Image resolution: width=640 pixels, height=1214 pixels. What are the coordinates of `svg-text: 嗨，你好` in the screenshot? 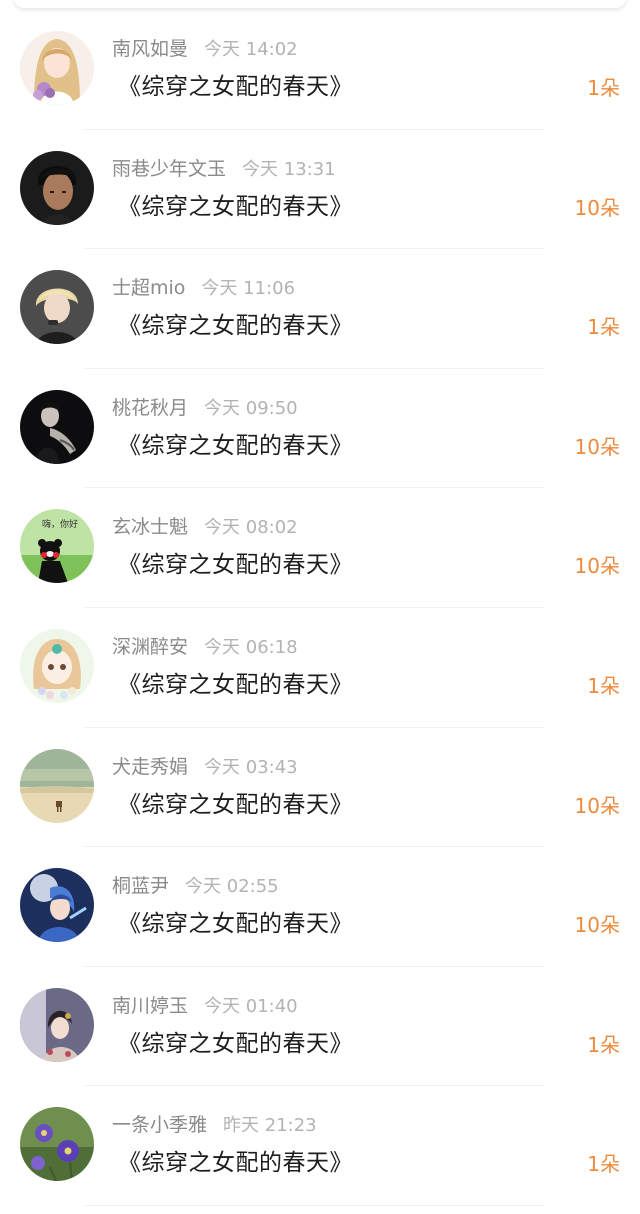 It's located at (60, 524).